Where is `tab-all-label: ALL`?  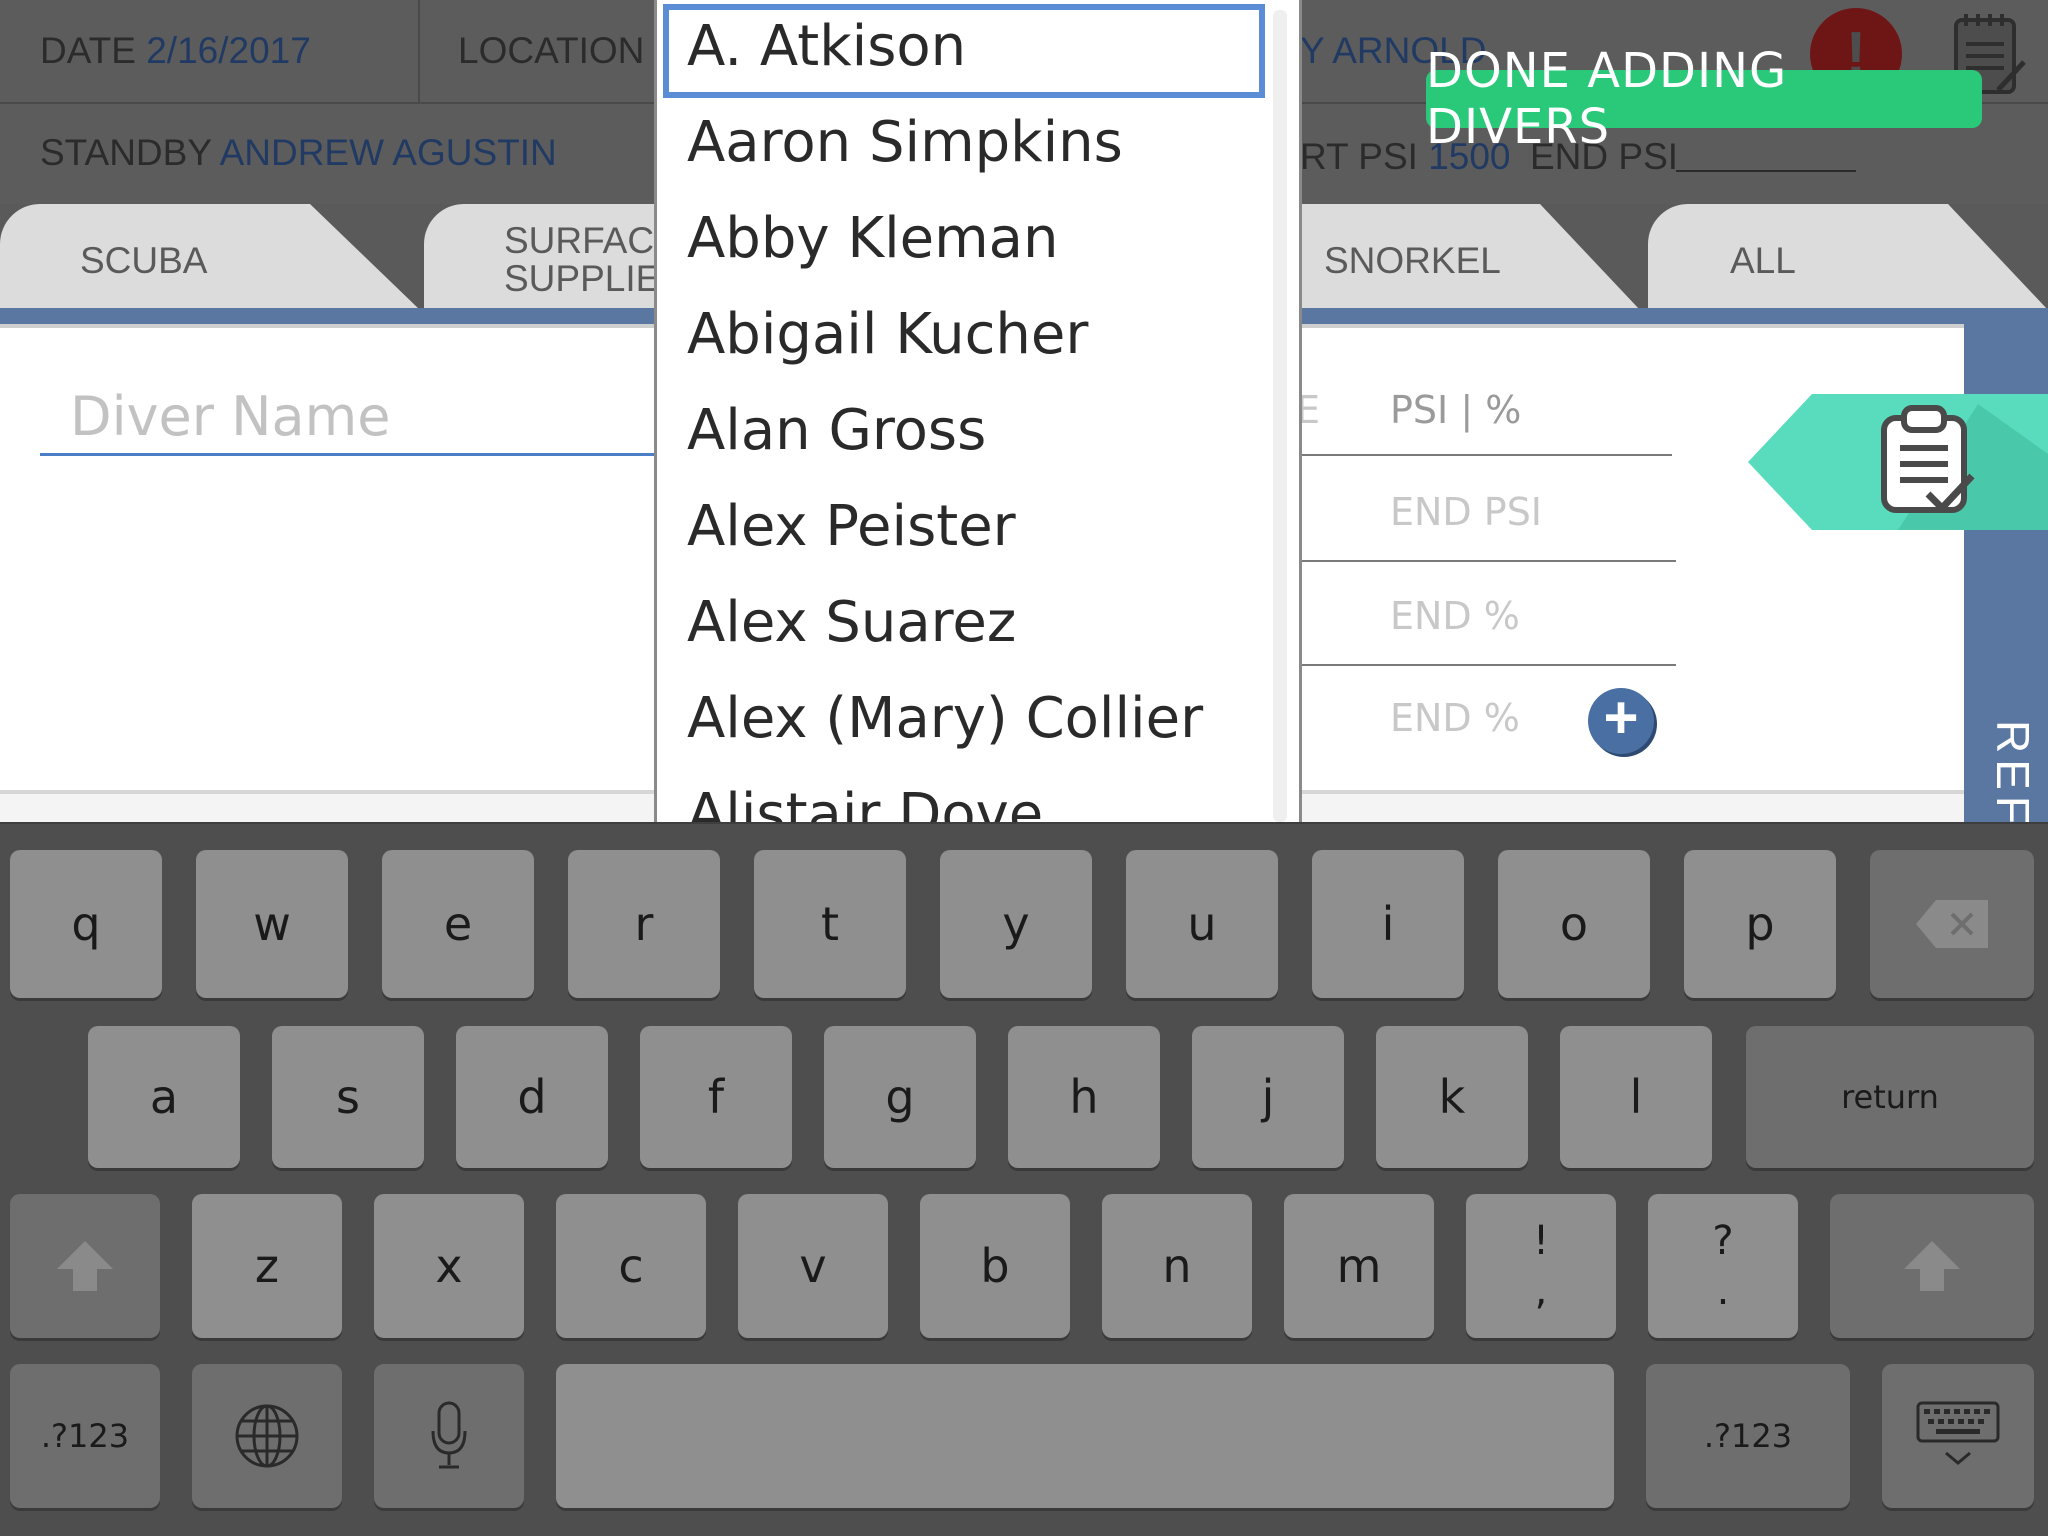
tab-all-label: ALL is located at coordinates (1763, 260).